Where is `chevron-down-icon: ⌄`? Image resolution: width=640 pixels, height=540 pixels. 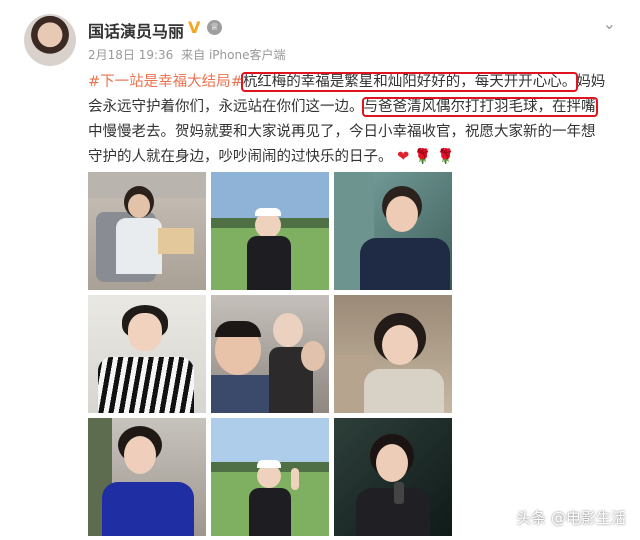 chevron-down-icon: ⌄ is located at coordinates (609, 23).